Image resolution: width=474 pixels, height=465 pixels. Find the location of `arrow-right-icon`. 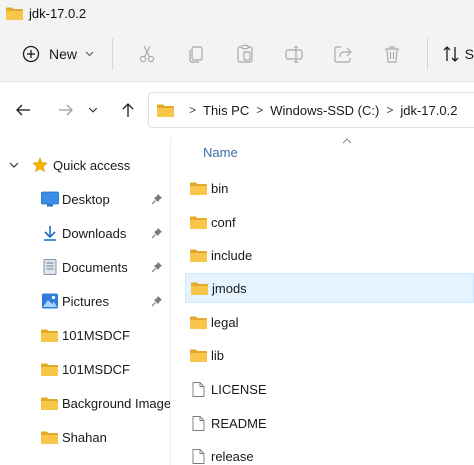

arrow-right-icon is located at coordinates (66, 109).